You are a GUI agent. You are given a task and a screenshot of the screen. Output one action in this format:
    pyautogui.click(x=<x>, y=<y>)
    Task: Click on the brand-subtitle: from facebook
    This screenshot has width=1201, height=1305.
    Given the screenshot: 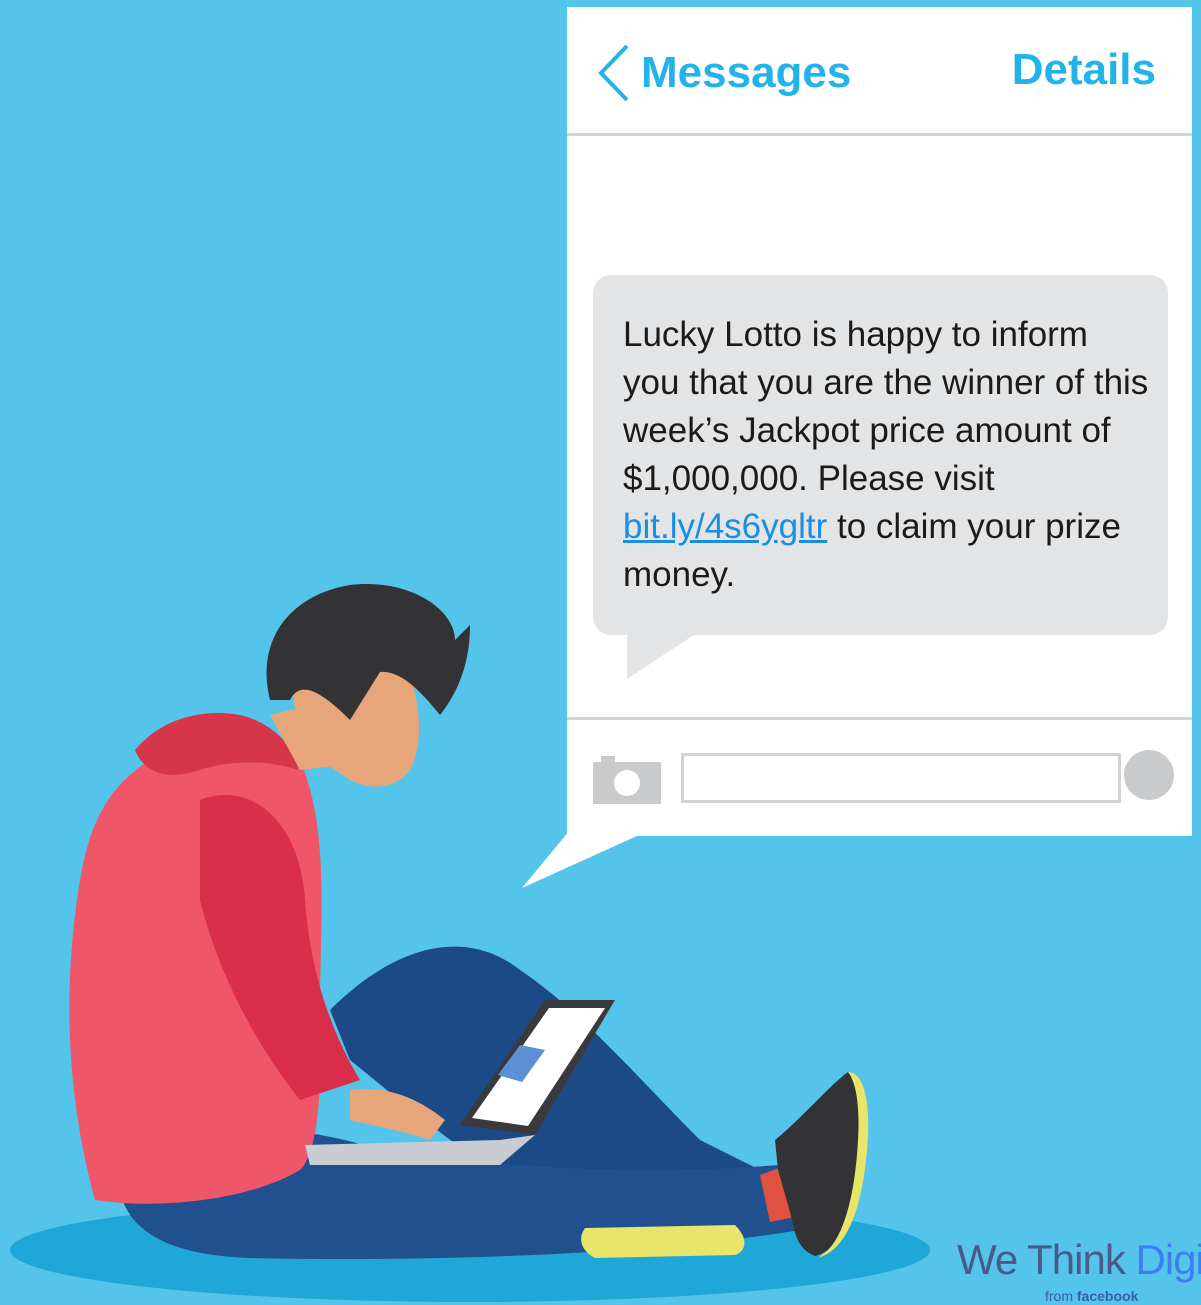 What is the action you would take?
    pyautogui.click(x=1091, y=1296)
    